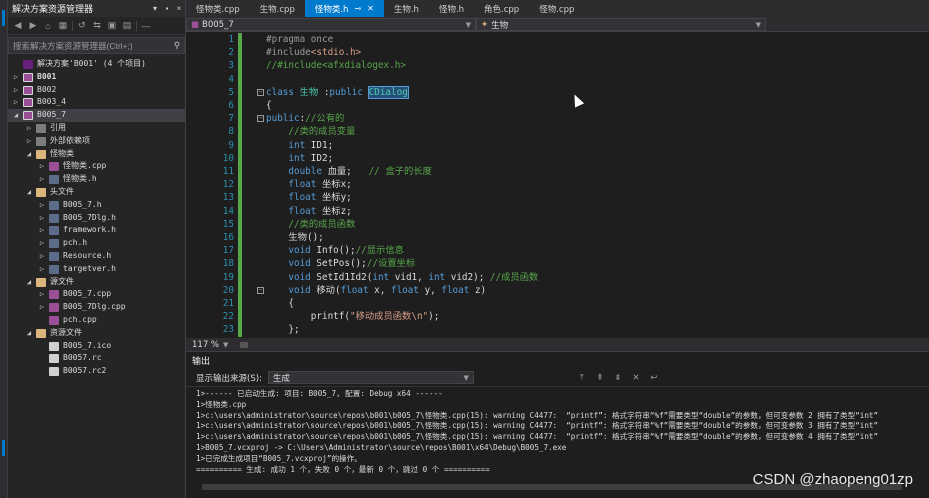 The width and height of the screenshot is (929, 498). Describe the element at coordinates (557, 53) in the screenshot. I see `code-line: 2 #include<stdio.h>` at that location.